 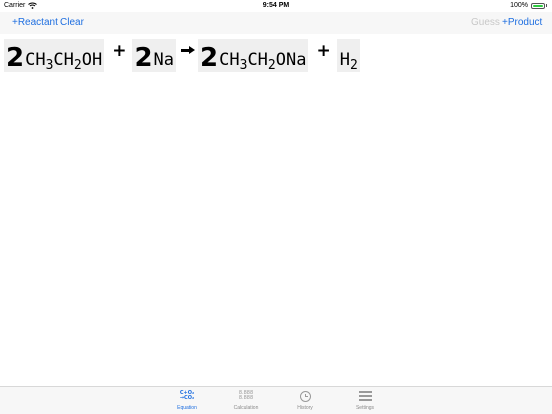 What do you see at coordinates (187, 395) in the screenshot?
I see `equation-icon: C+O₂ →CO₂` at bounding box center [187, 395].